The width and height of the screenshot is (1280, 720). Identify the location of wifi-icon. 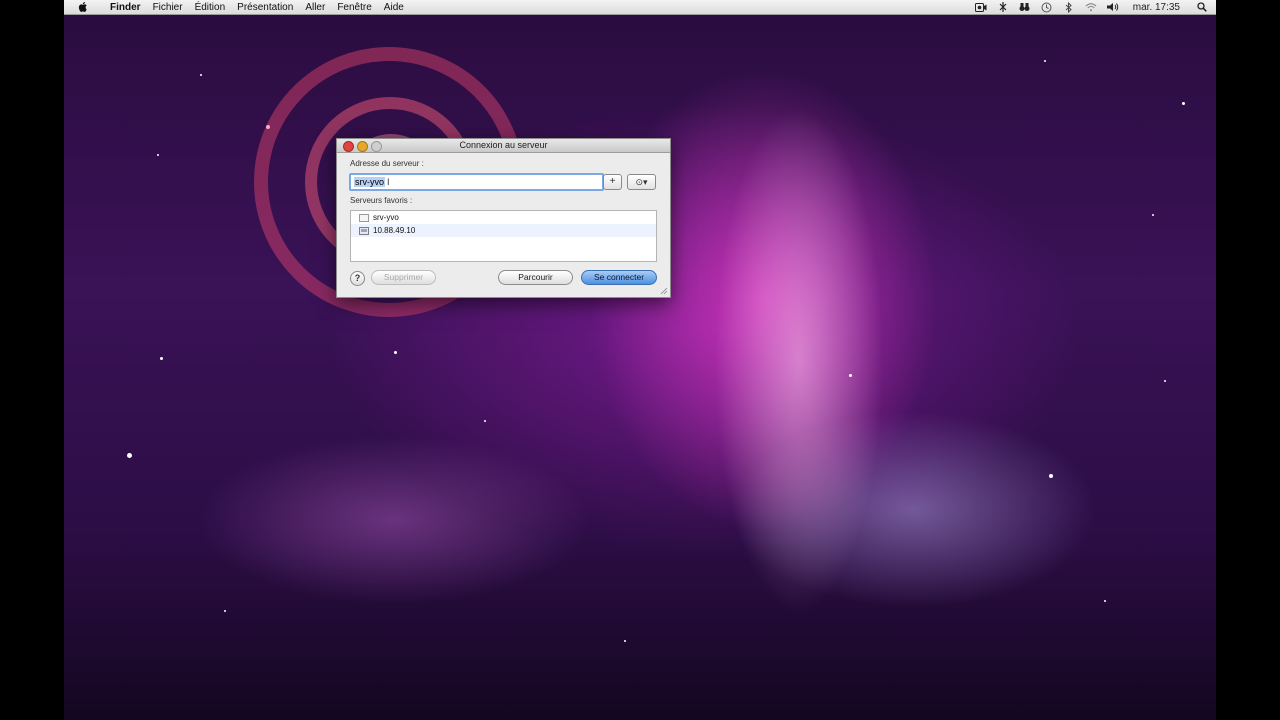
(1091, 7).